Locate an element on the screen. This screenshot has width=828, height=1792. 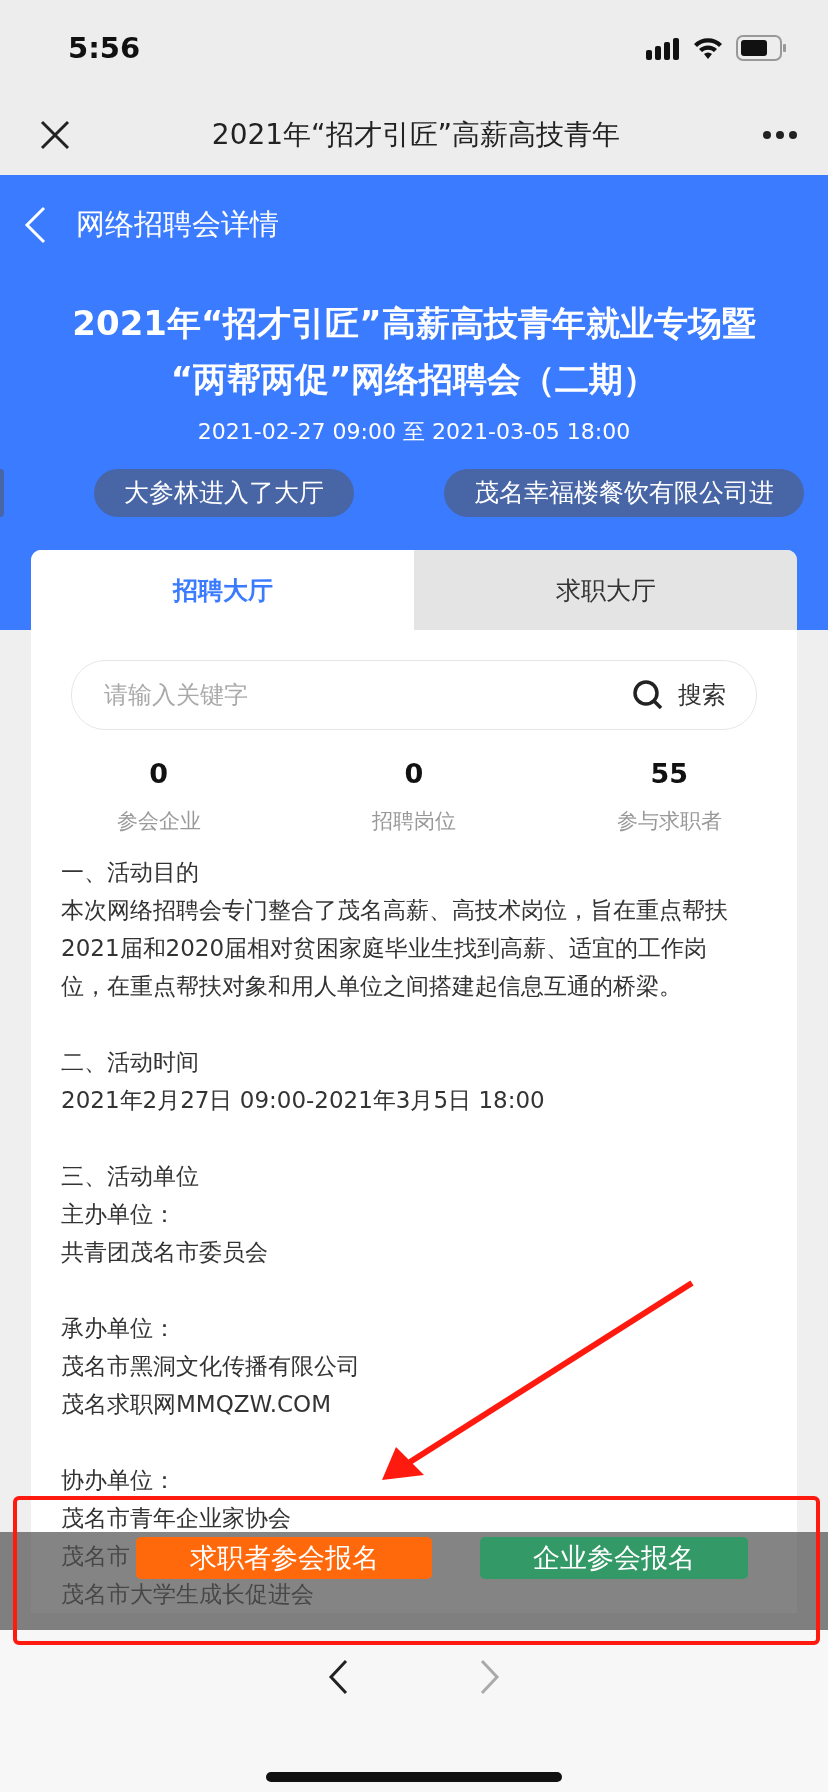
description-text: 承办单位： is located at coordinates (118, 1328).